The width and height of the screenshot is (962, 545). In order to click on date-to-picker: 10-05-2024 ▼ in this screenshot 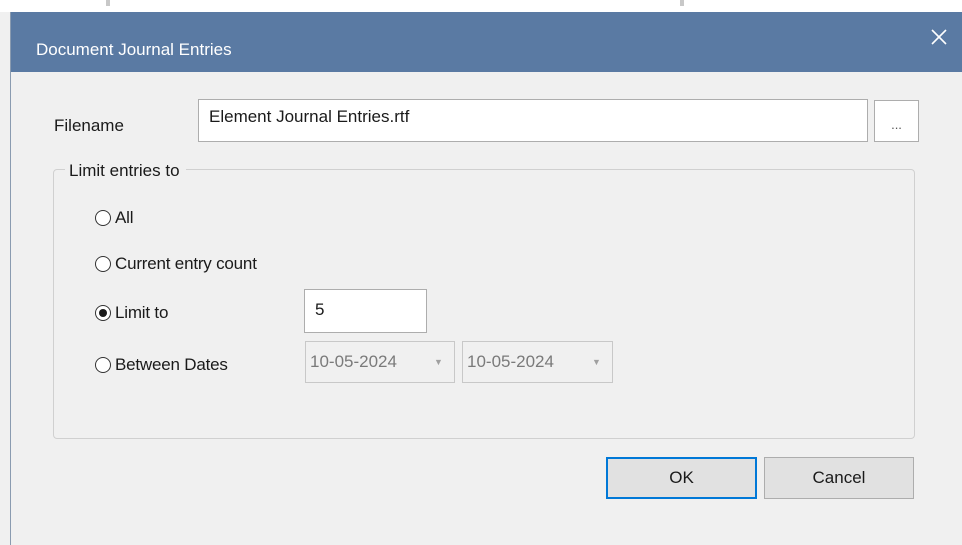, I will do `click(537, 362)`.